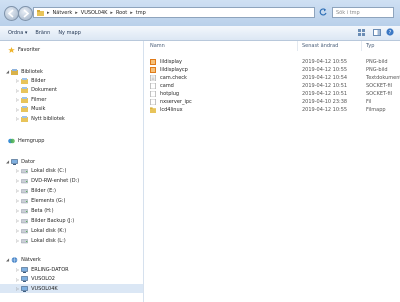  What do you see at coordinates (141, 13) in the screenshot?
I see `breadcrumb-tmp: tmp` at bounding box center [141, 13].